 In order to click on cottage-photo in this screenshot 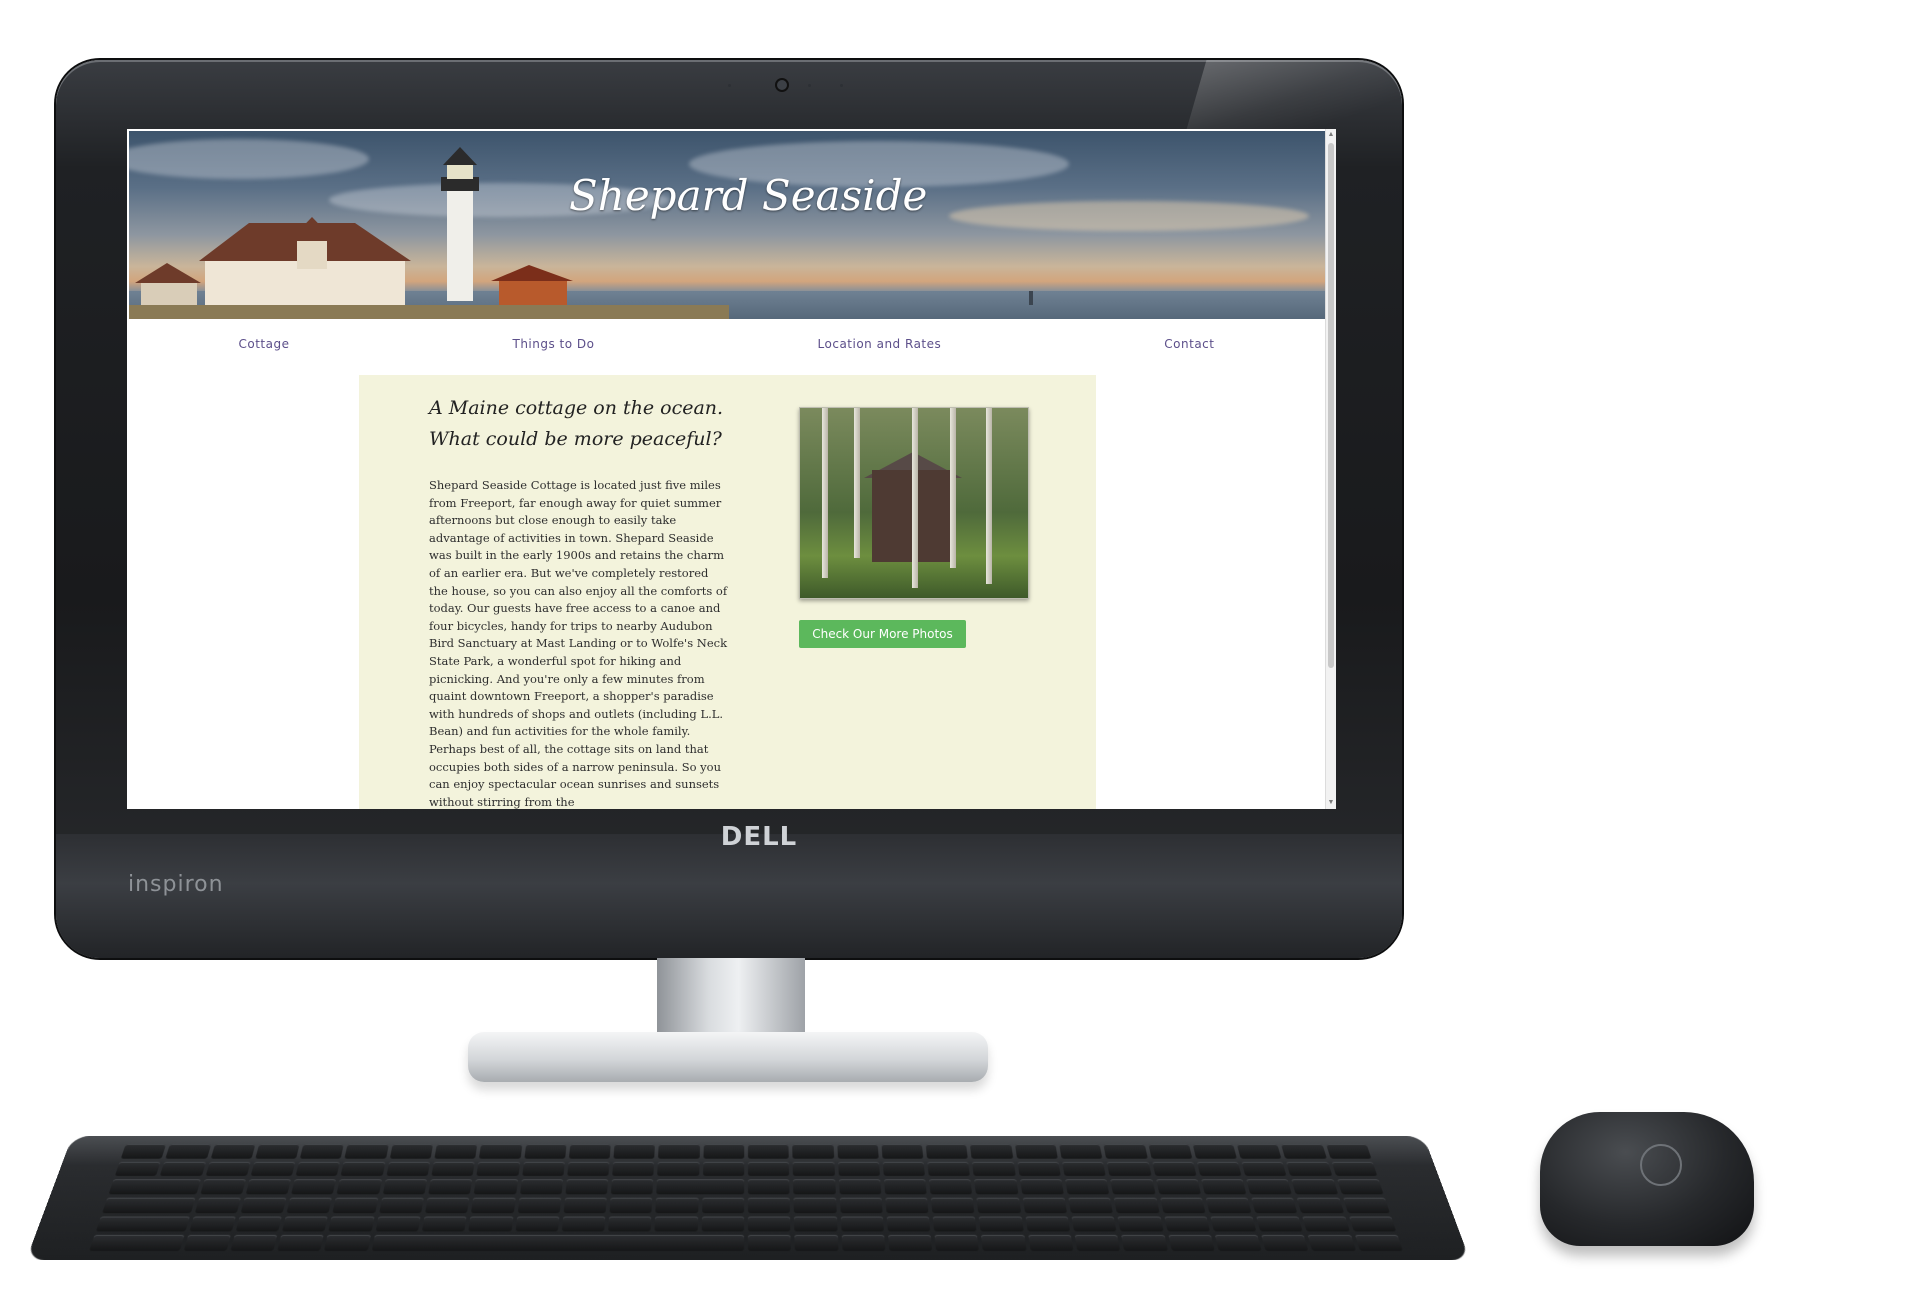, I will do `click(914, 503)`.